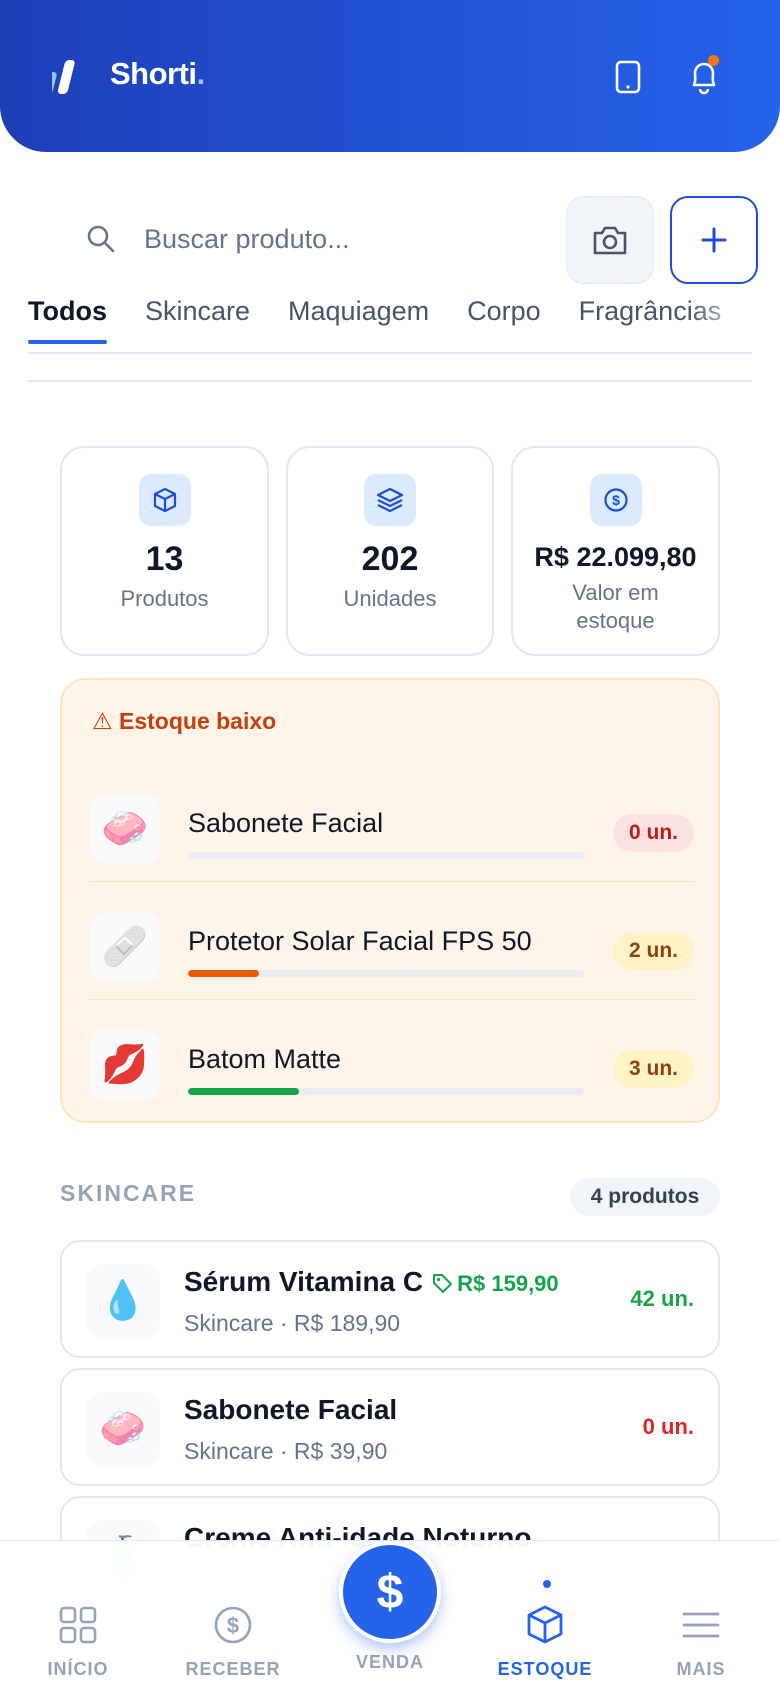 The height and width of the screenshot is (1688, 780). What do you see at coordinates (67, 320) in the screenshot?
I see `tab-todos: Todos` at bounding box center [67, 320].